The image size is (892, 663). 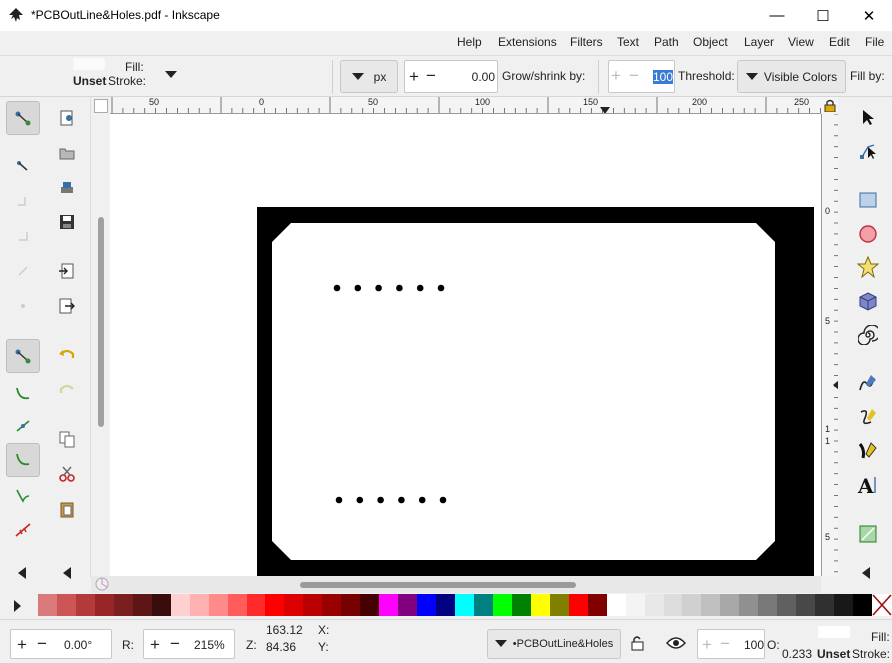 What do you see at coordinates (801, 42) in the screenshot?
I see `menu-view: View` at bounding box center [801, 42].